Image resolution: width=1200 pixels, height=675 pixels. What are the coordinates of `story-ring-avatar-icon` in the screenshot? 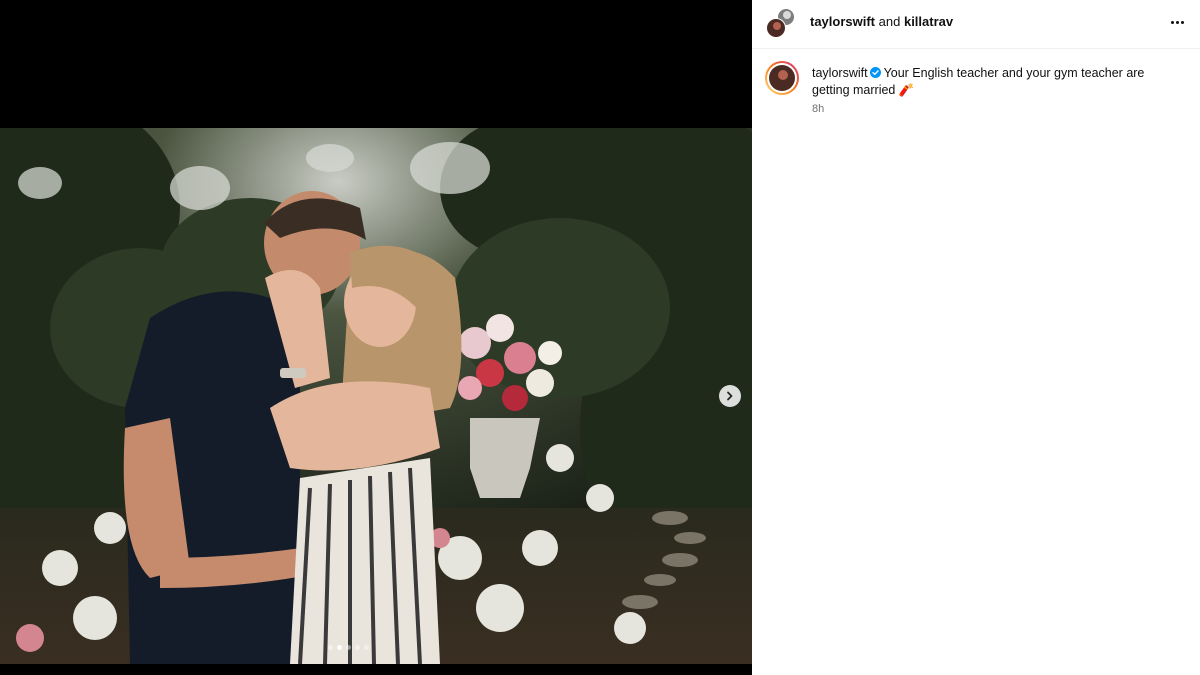 It's located at (782, 78).